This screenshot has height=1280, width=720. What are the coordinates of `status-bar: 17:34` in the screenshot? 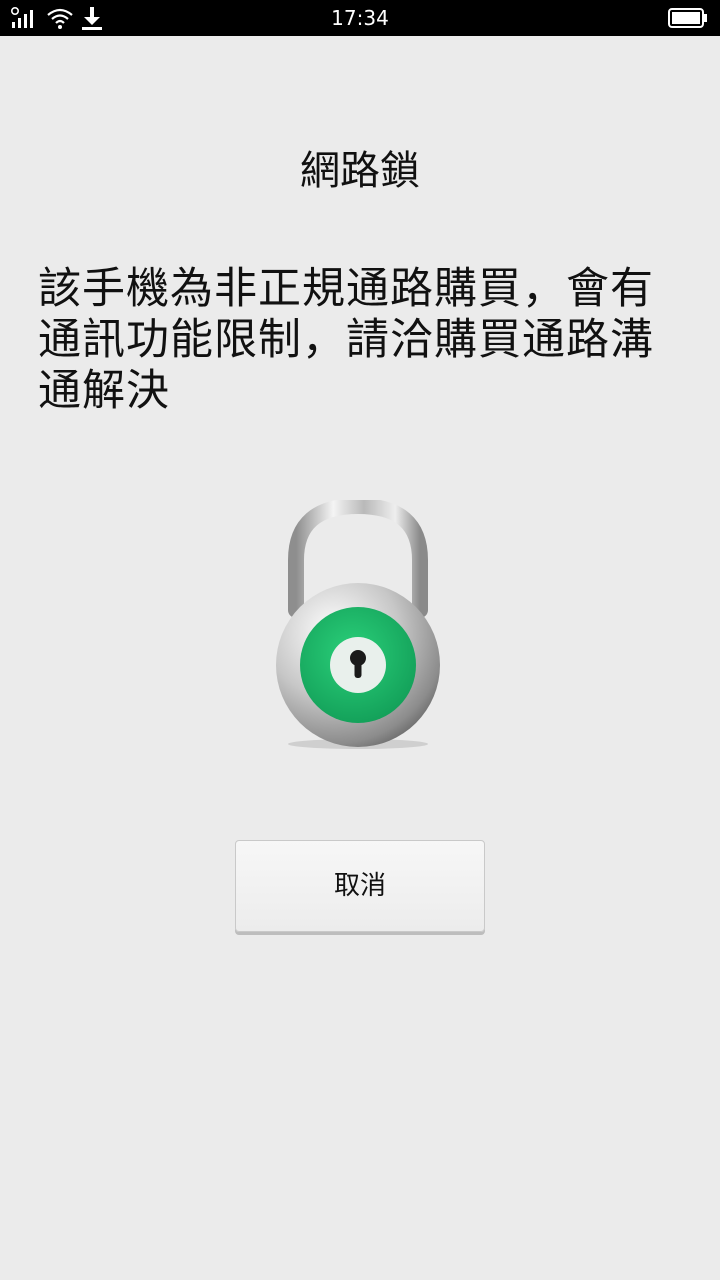 It's located at (360, 18).